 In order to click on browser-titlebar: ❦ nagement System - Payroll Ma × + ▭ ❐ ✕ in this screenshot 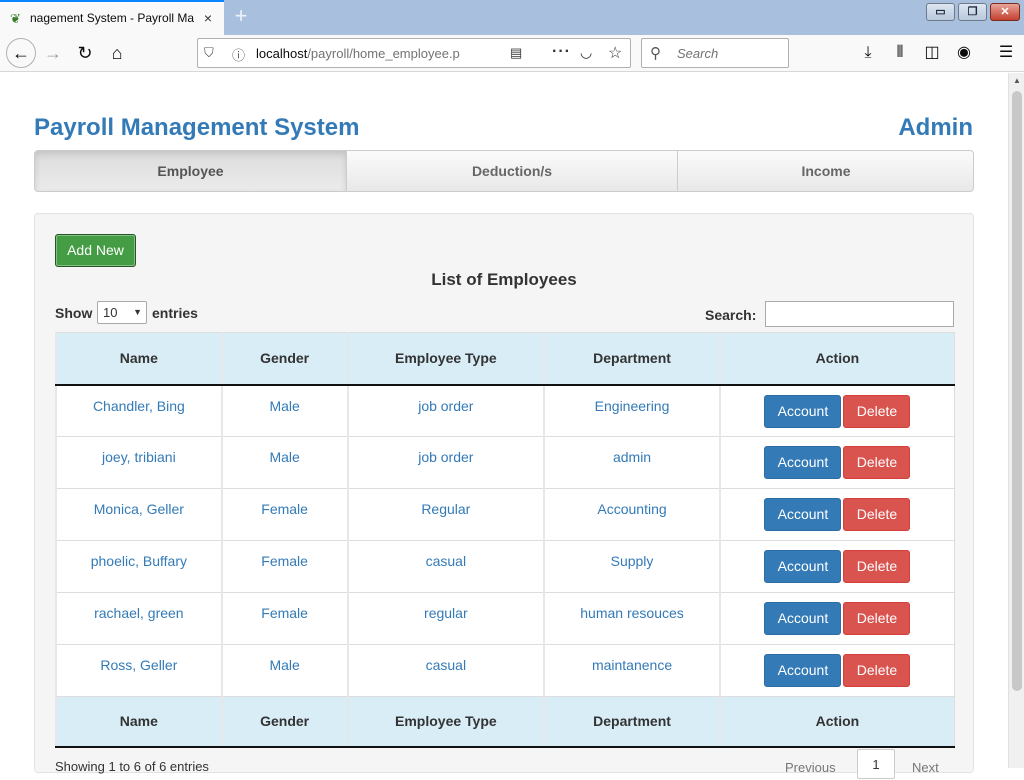, I will do `click(512, 17)`.